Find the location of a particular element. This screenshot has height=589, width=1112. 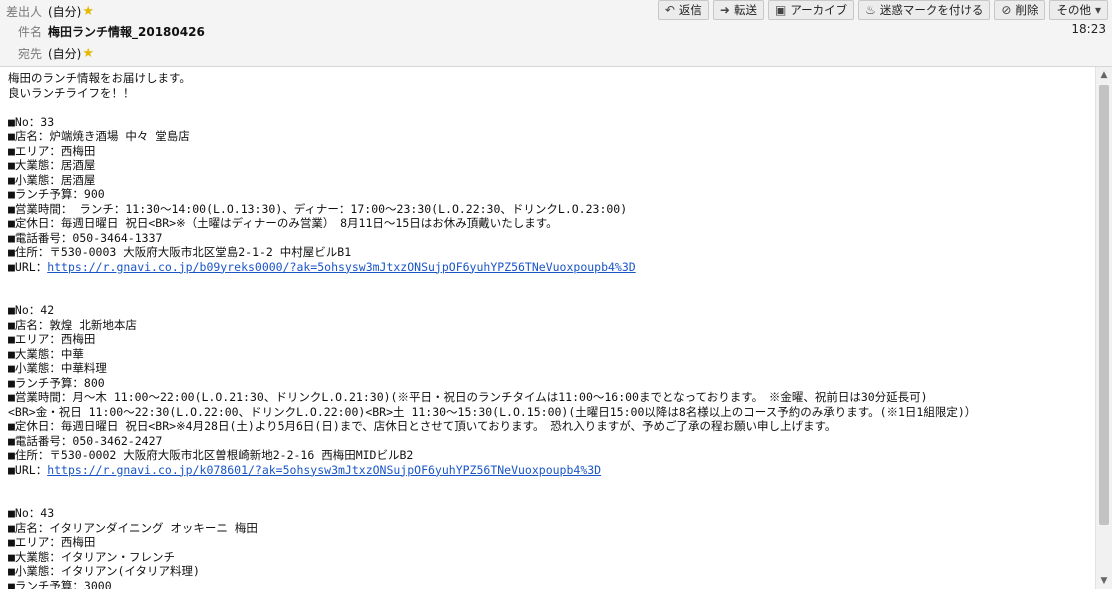

delete-button: ⊘ 削除 is located at coordinates (1020, 10).